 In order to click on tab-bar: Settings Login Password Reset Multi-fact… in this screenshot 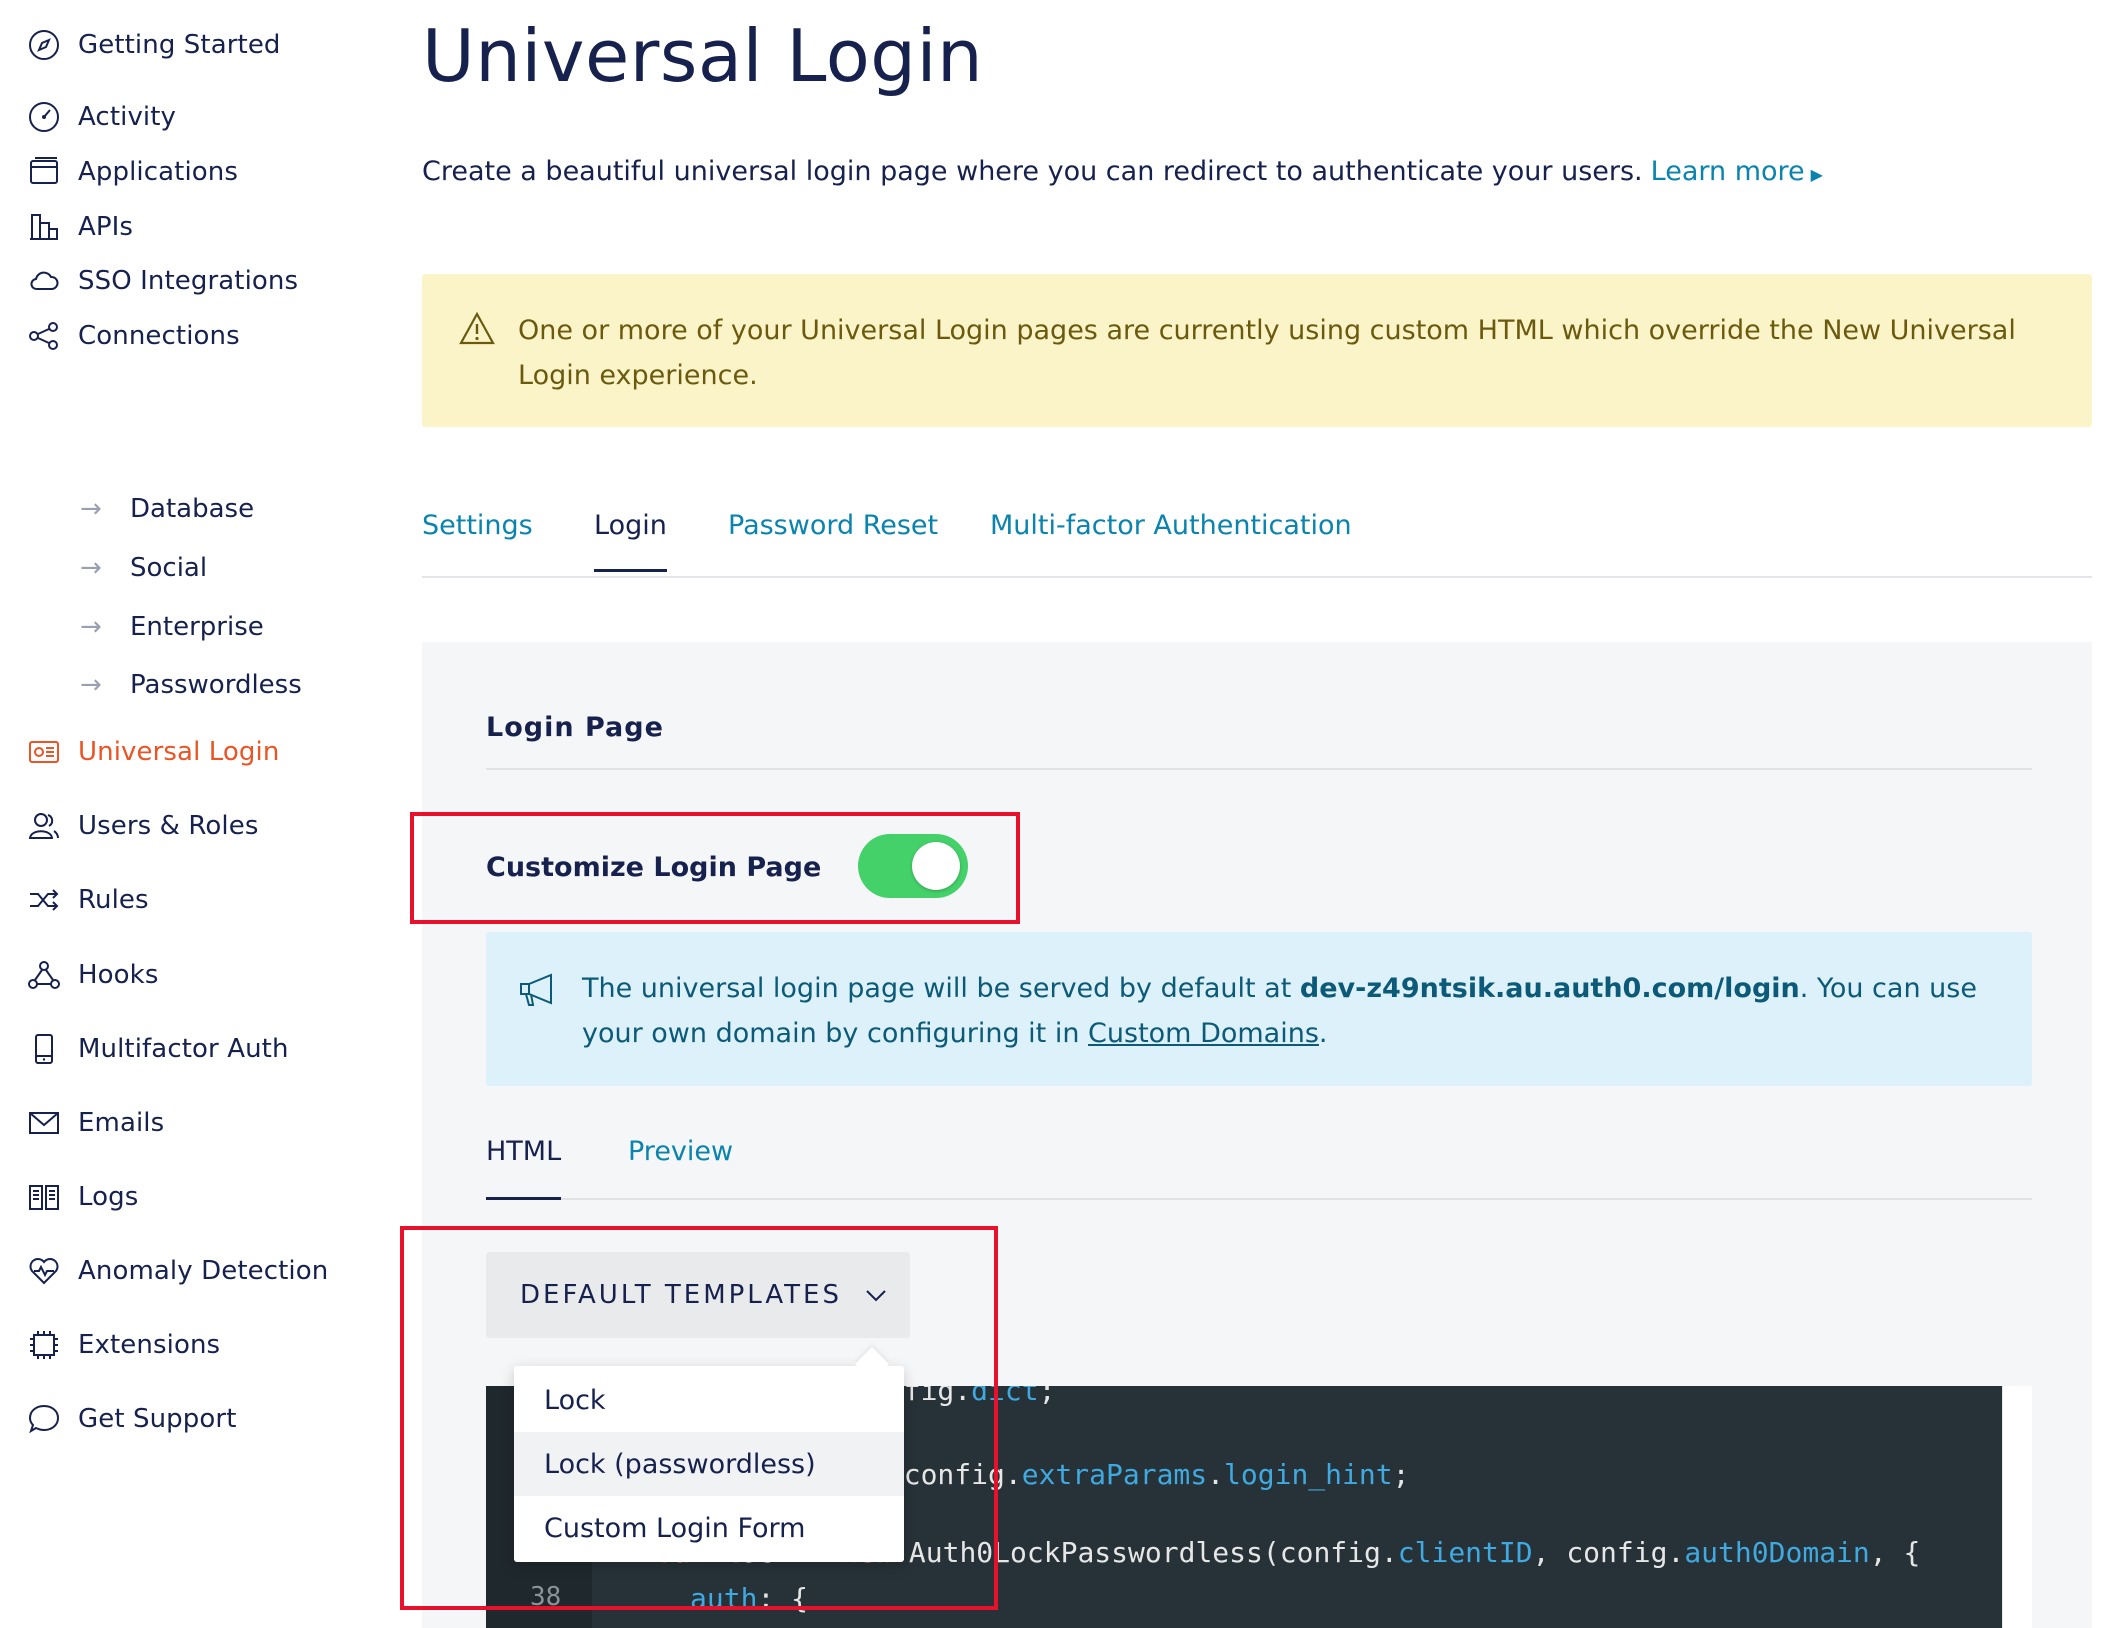, I will do `click(1257, 539)`.